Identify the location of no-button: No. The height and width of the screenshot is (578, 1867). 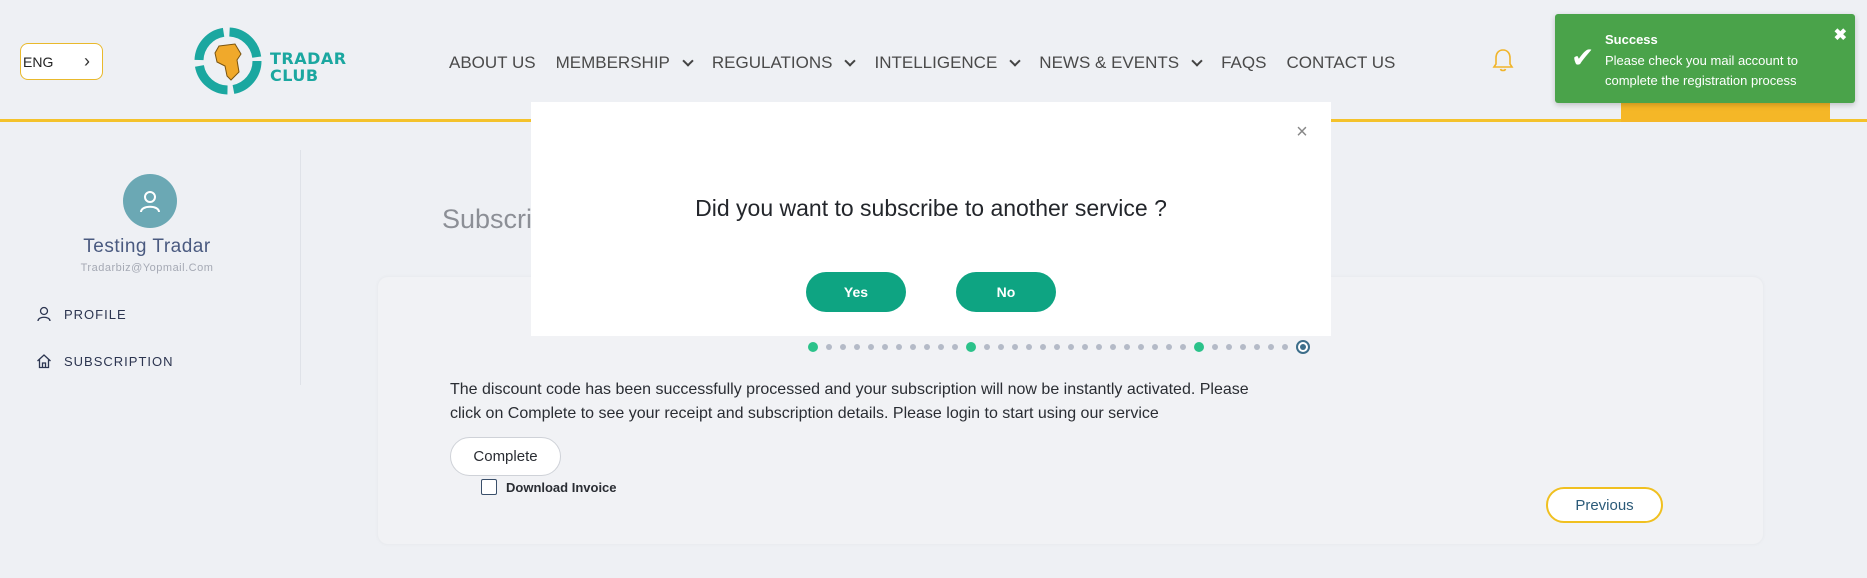
(1006, 292).